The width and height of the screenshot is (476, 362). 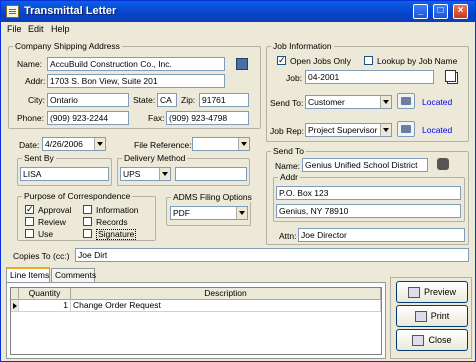 What do you see at coordinates (163, 145) in the screenshot?
I see `file-reference-label: File Reference:` at bounding box center [163, 145].